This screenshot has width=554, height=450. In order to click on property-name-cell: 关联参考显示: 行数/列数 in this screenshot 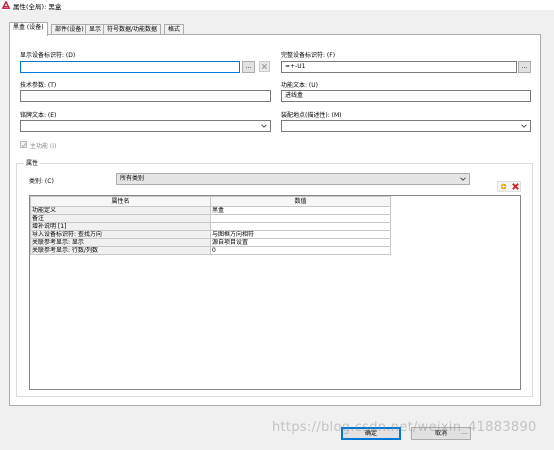, I will do `click(120, 250)`.